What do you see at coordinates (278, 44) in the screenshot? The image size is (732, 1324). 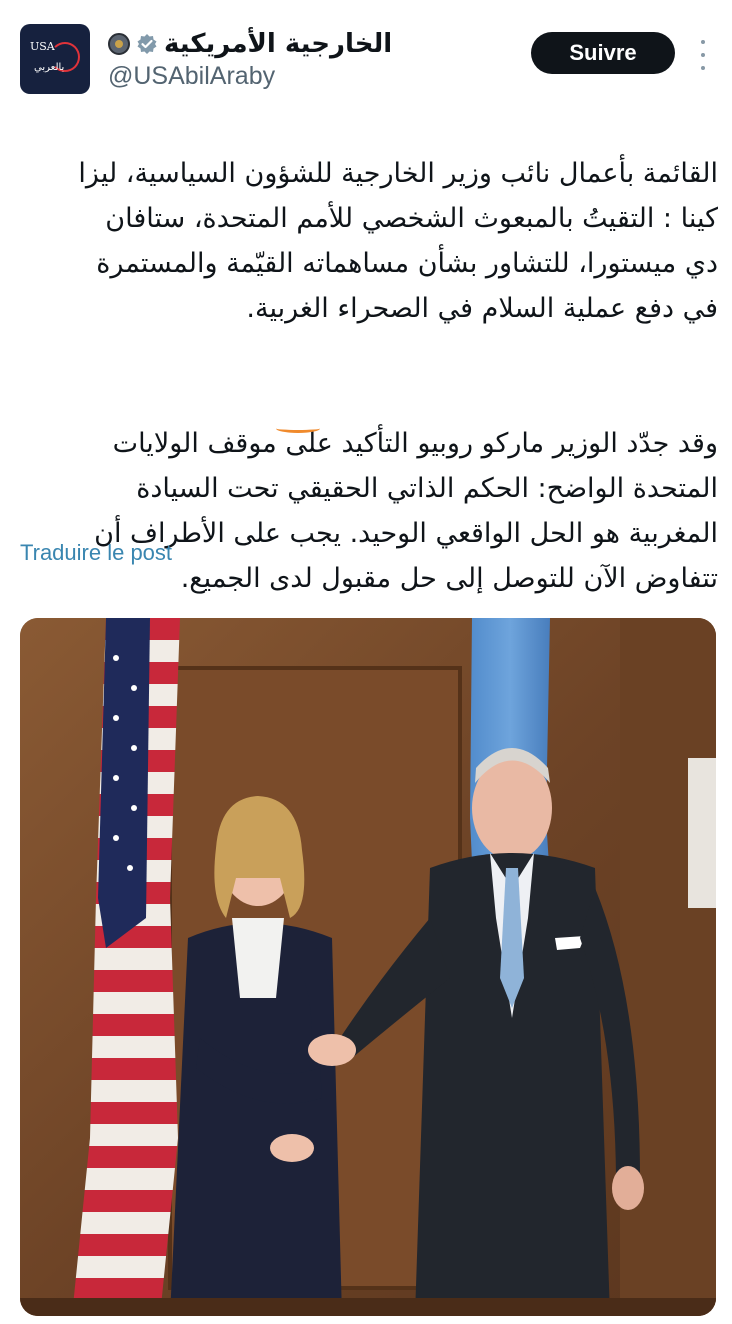 I see `account-display-name: الخارجية الأمريكية` at bounding box center [278, 44].